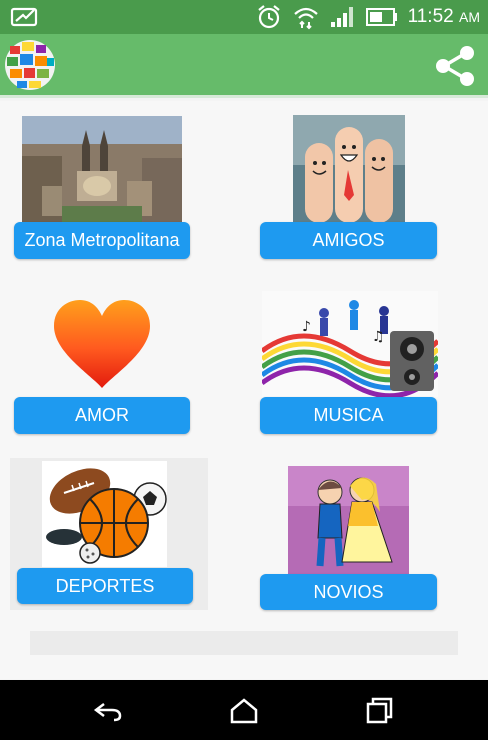 This screenshot has width=488, height=740. I want to click on share-icon, so click(455, 66).